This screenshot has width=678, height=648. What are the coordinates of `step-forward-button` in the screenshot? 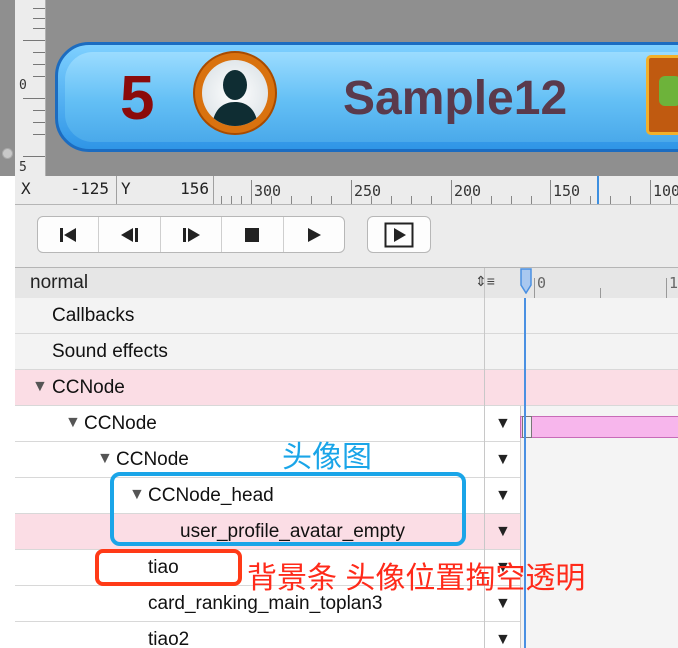 It's located at (192, 234).